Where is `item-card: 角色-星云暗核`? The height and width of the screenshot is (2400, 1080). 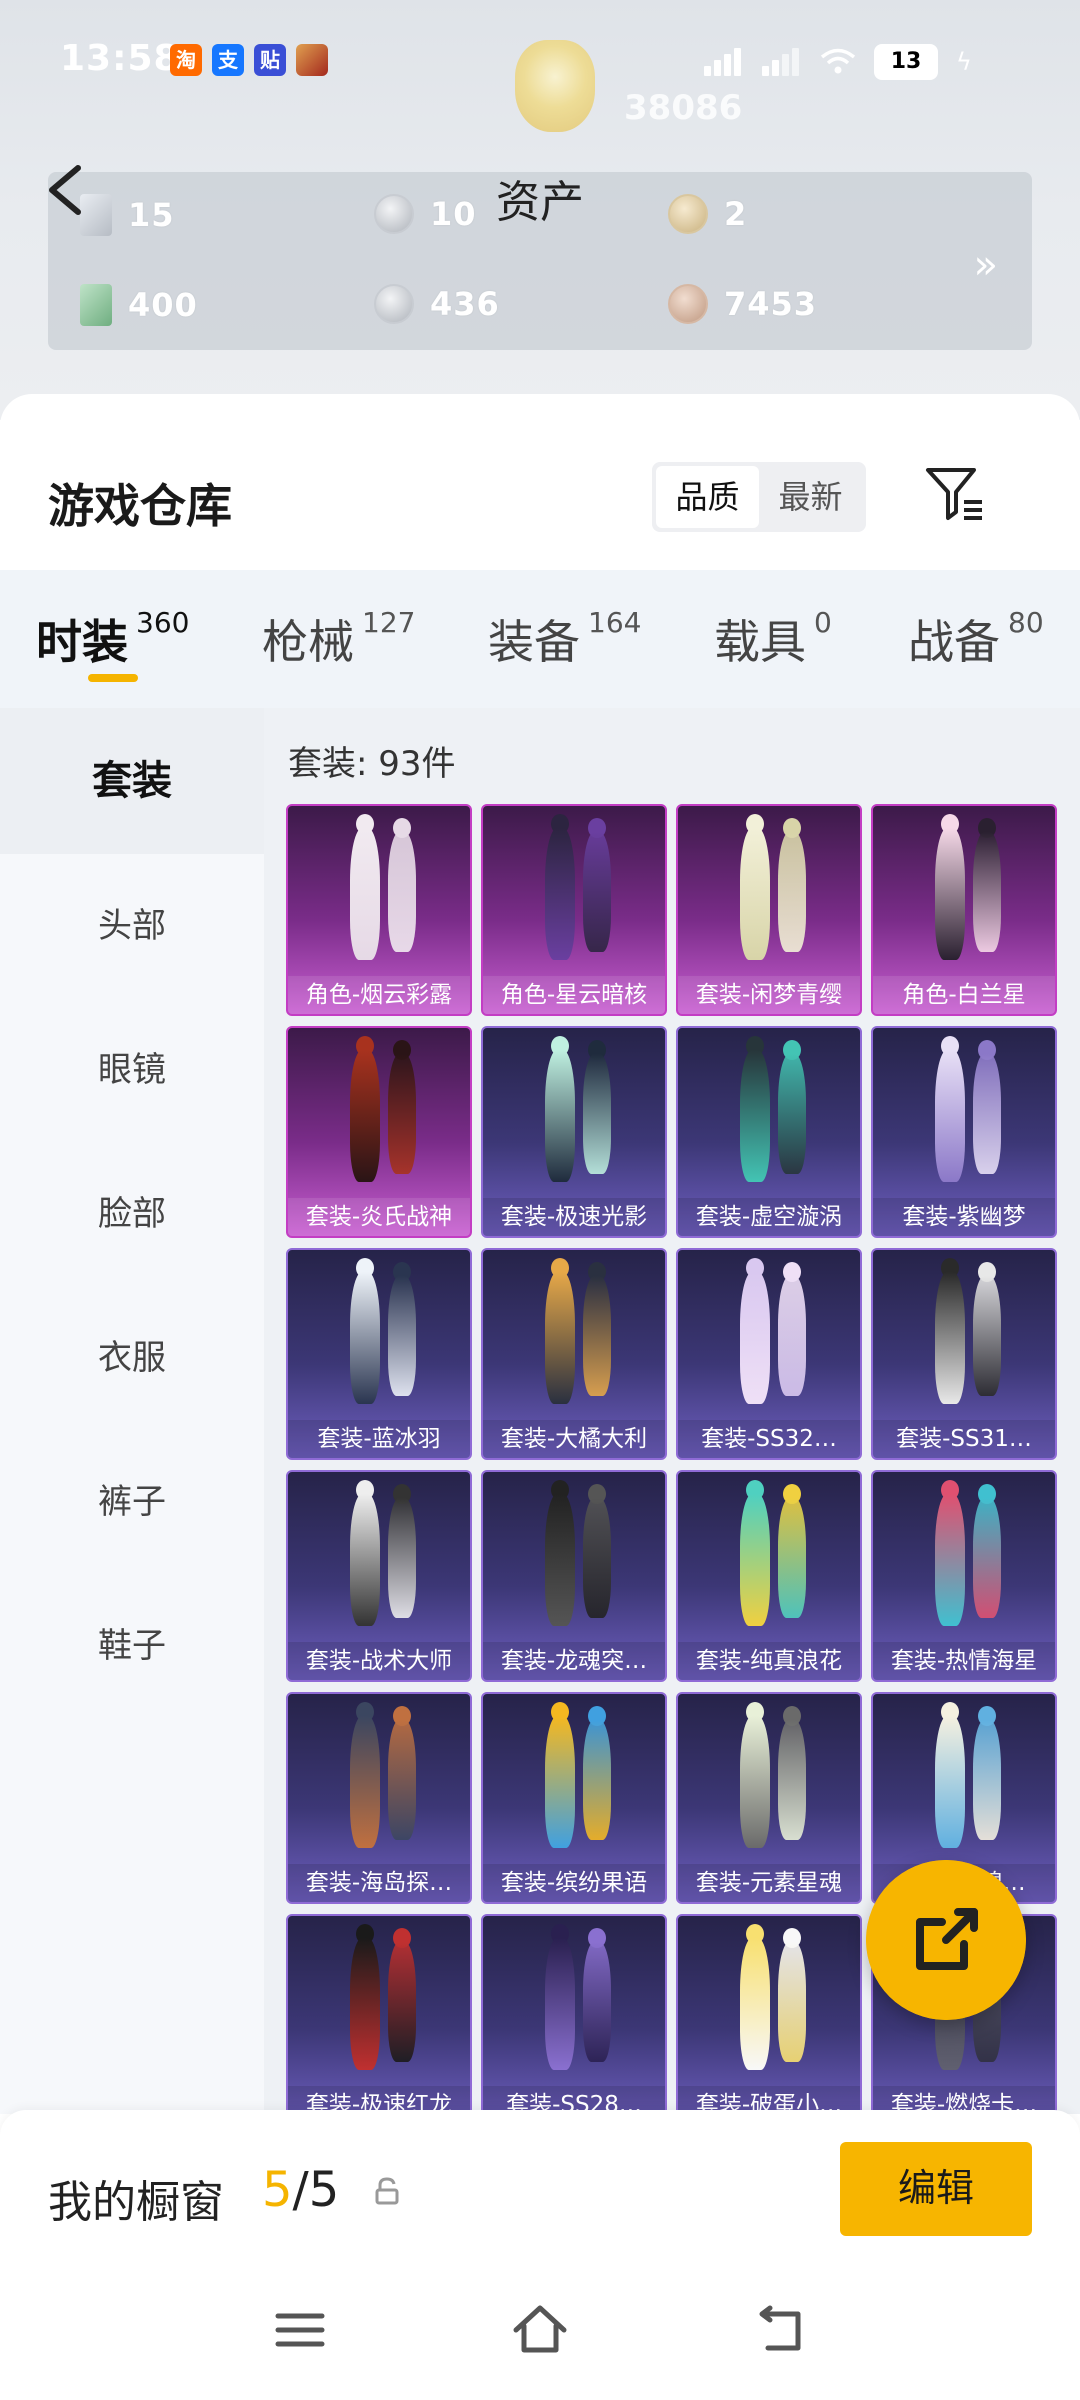 item-card: 角色-星云暗核 is located at coordinates (574, 910).